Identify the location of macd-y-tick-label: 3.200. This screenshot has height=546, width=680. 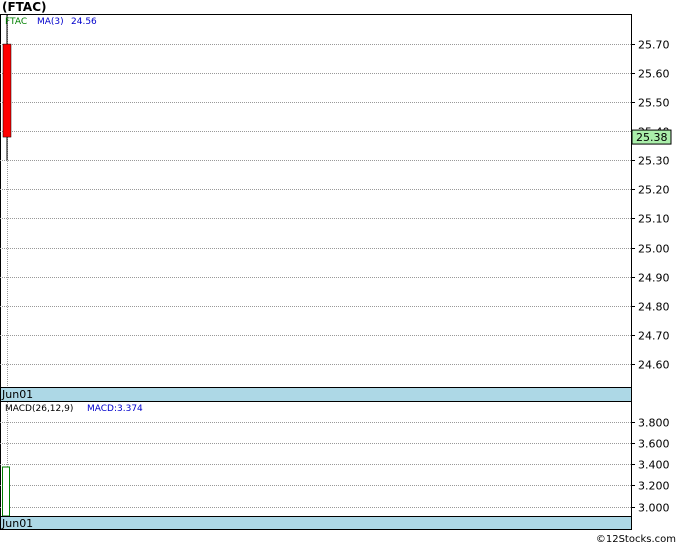
(654, 486).